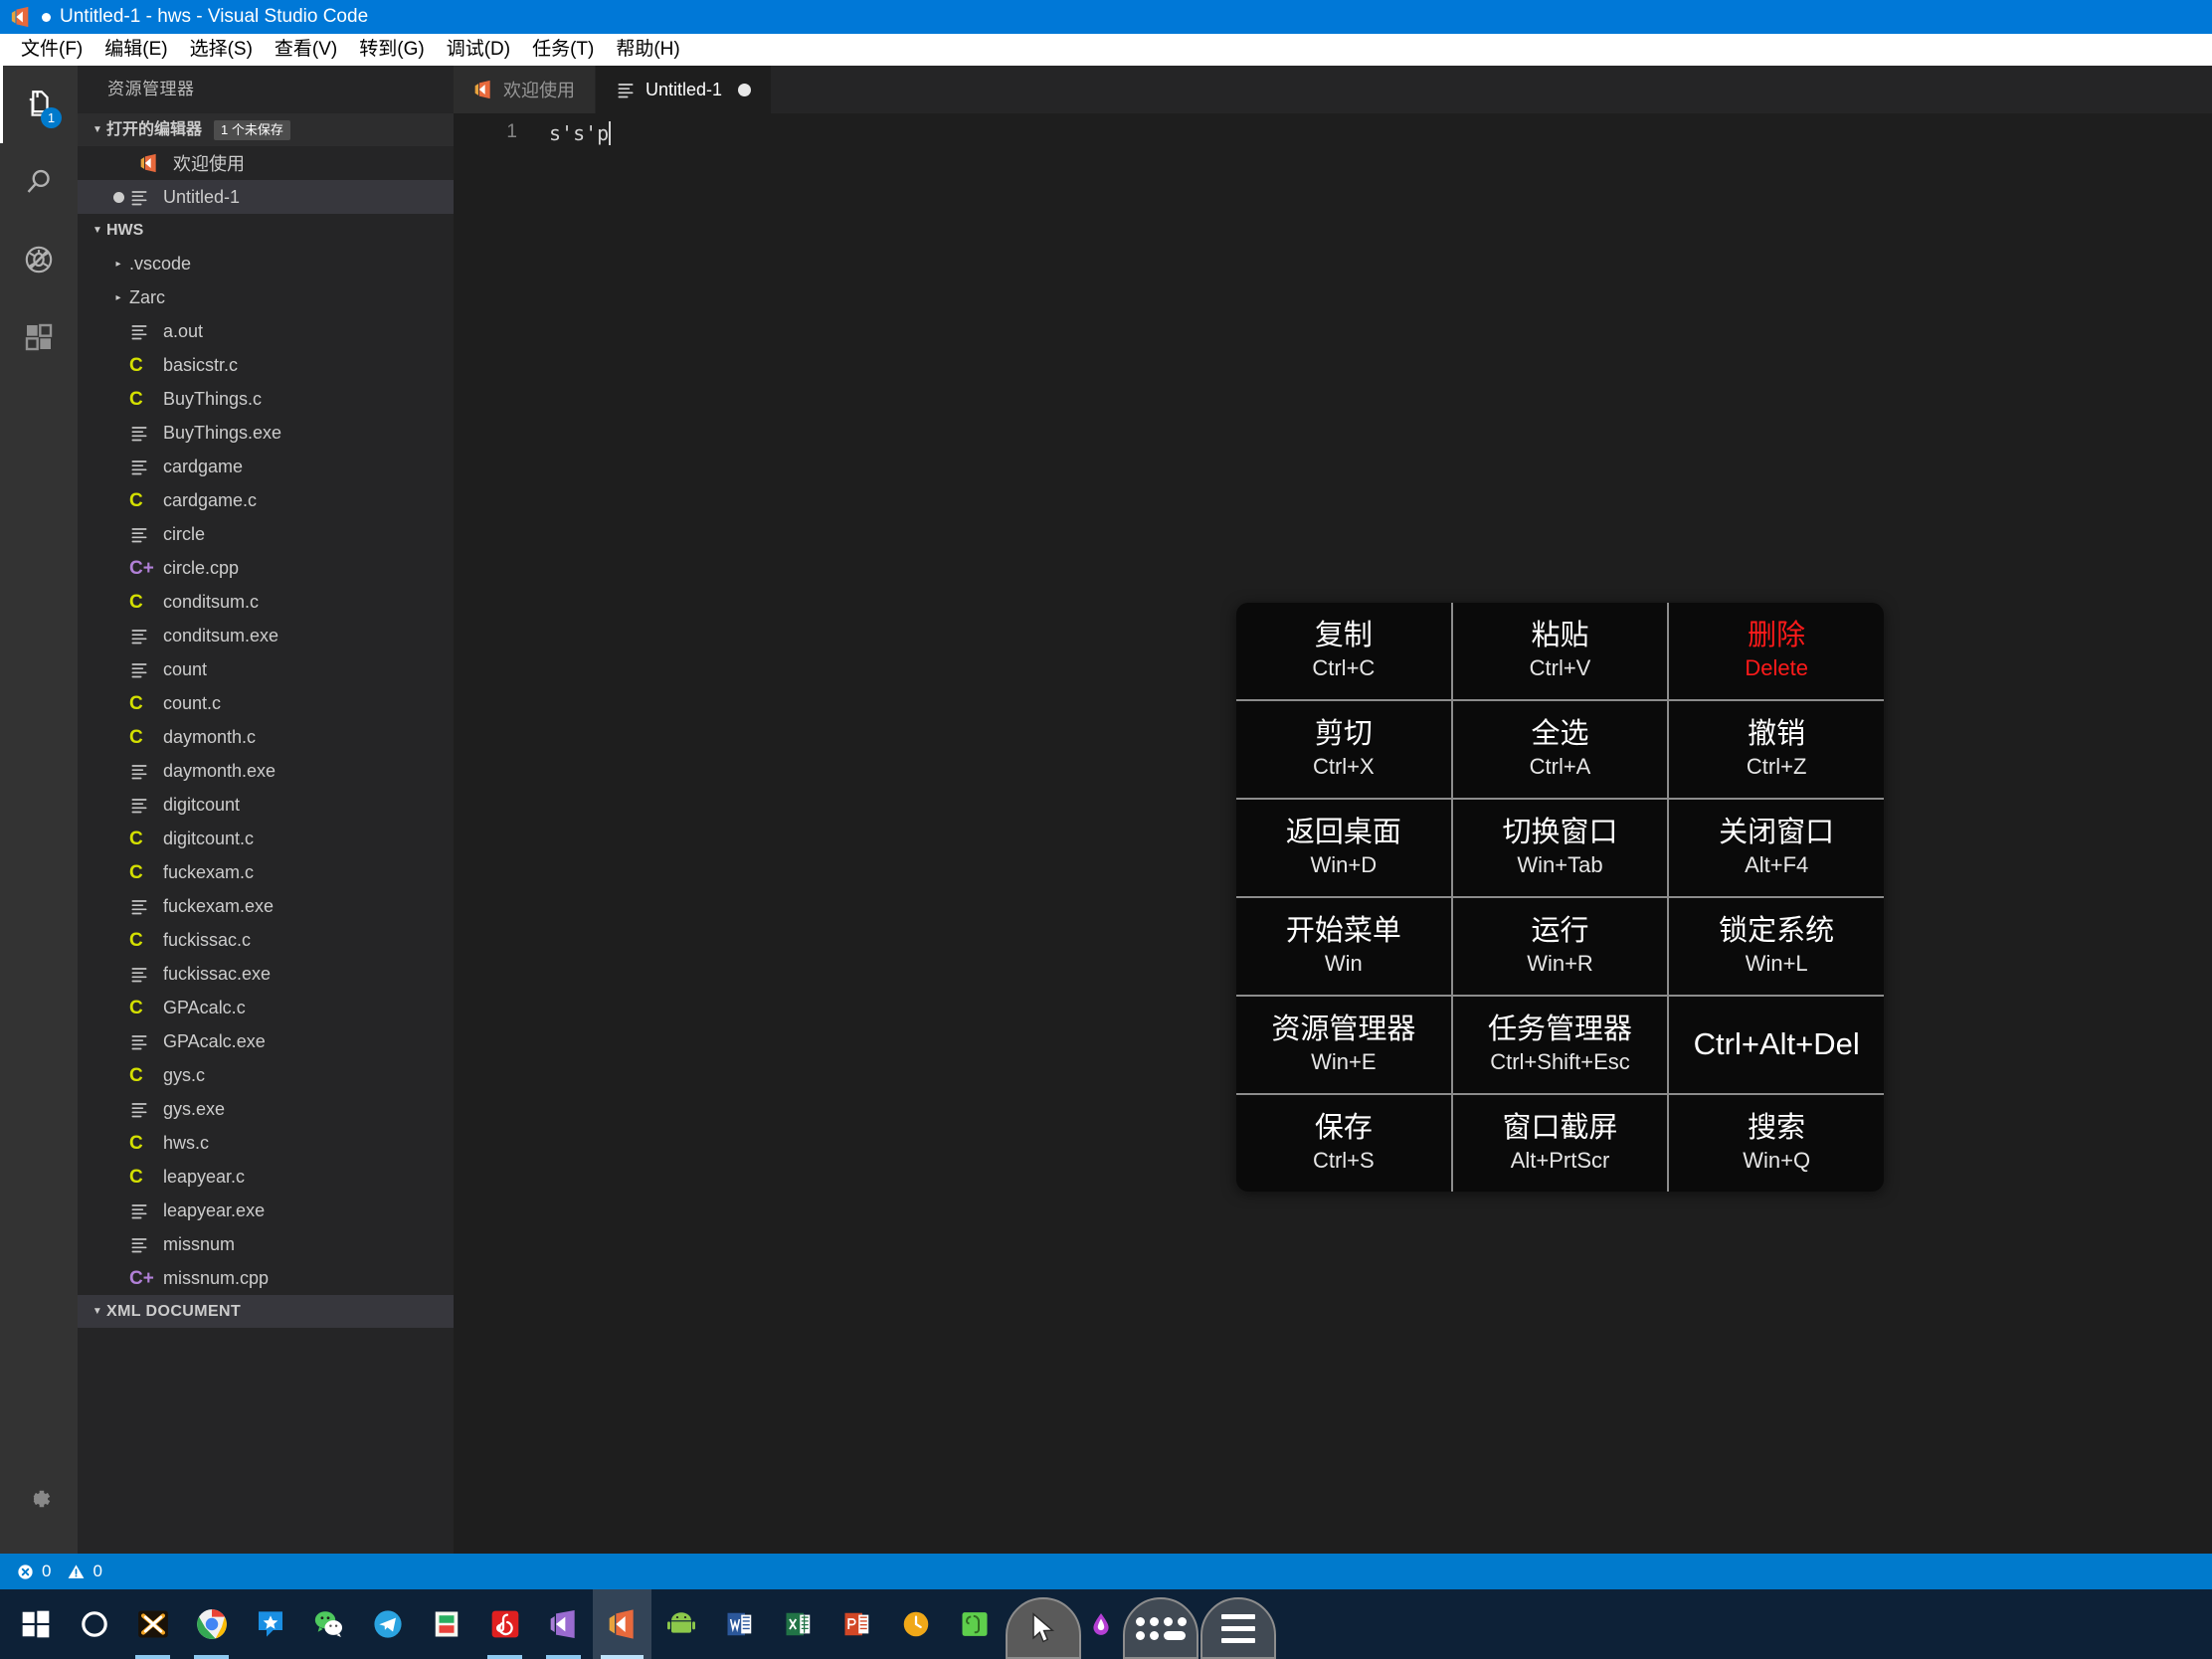 The image size is (2212, 1659). What do you see at coordinates (94, 1624) in the screenshot?
I see `taskbar-cortana` at bounding box center [94, 1624].